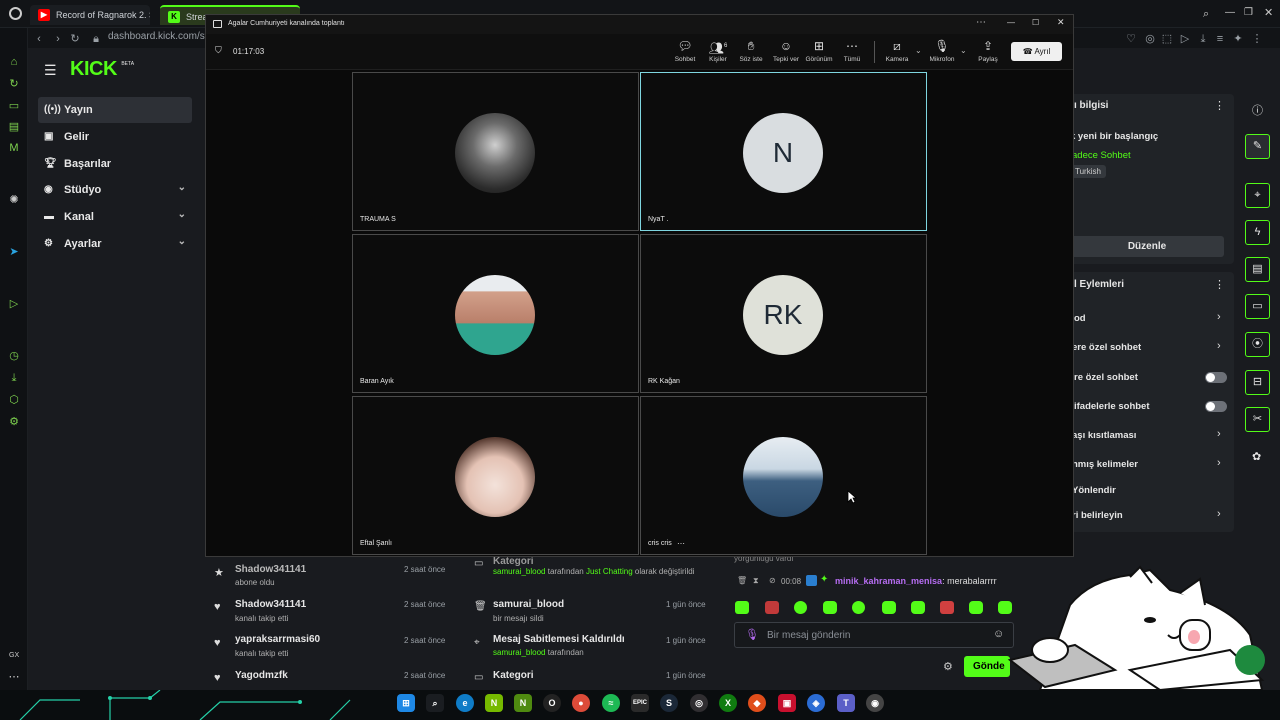  I want to click on refresh-icon: ↻, so click(14, 84).